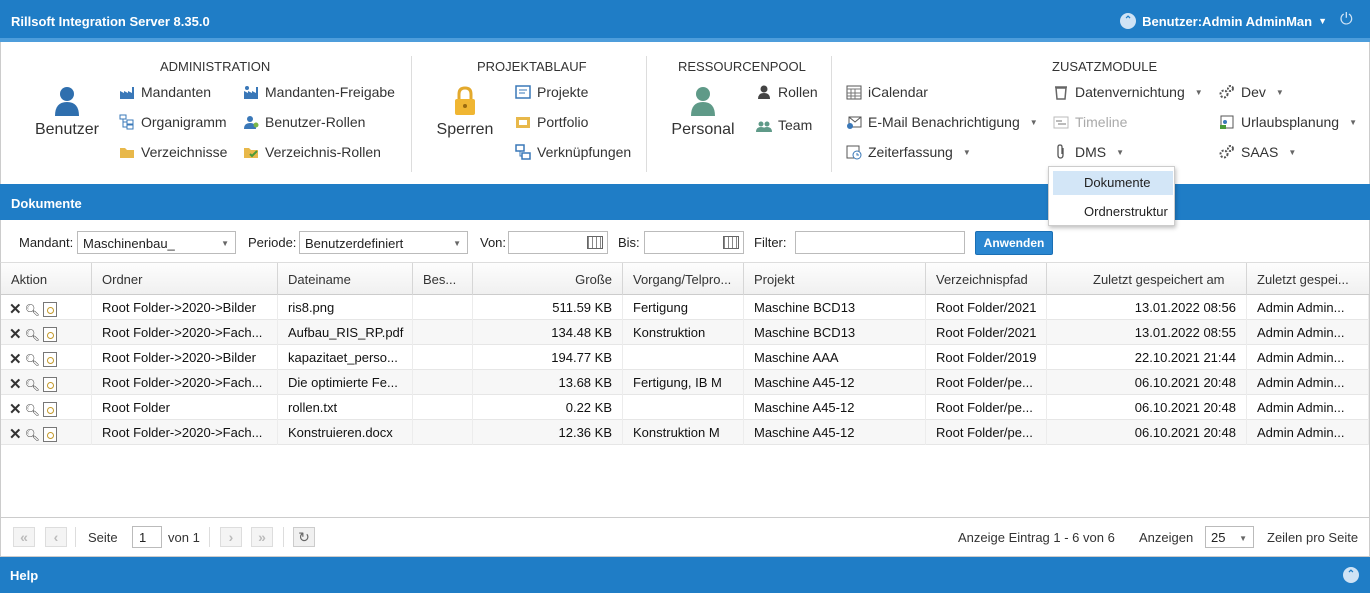 This screenshot has width=1370, height=593. Describe the element at coordinates (1229, 537) in the screenshot. I see `page-size-select: 25 ▼` at that location.